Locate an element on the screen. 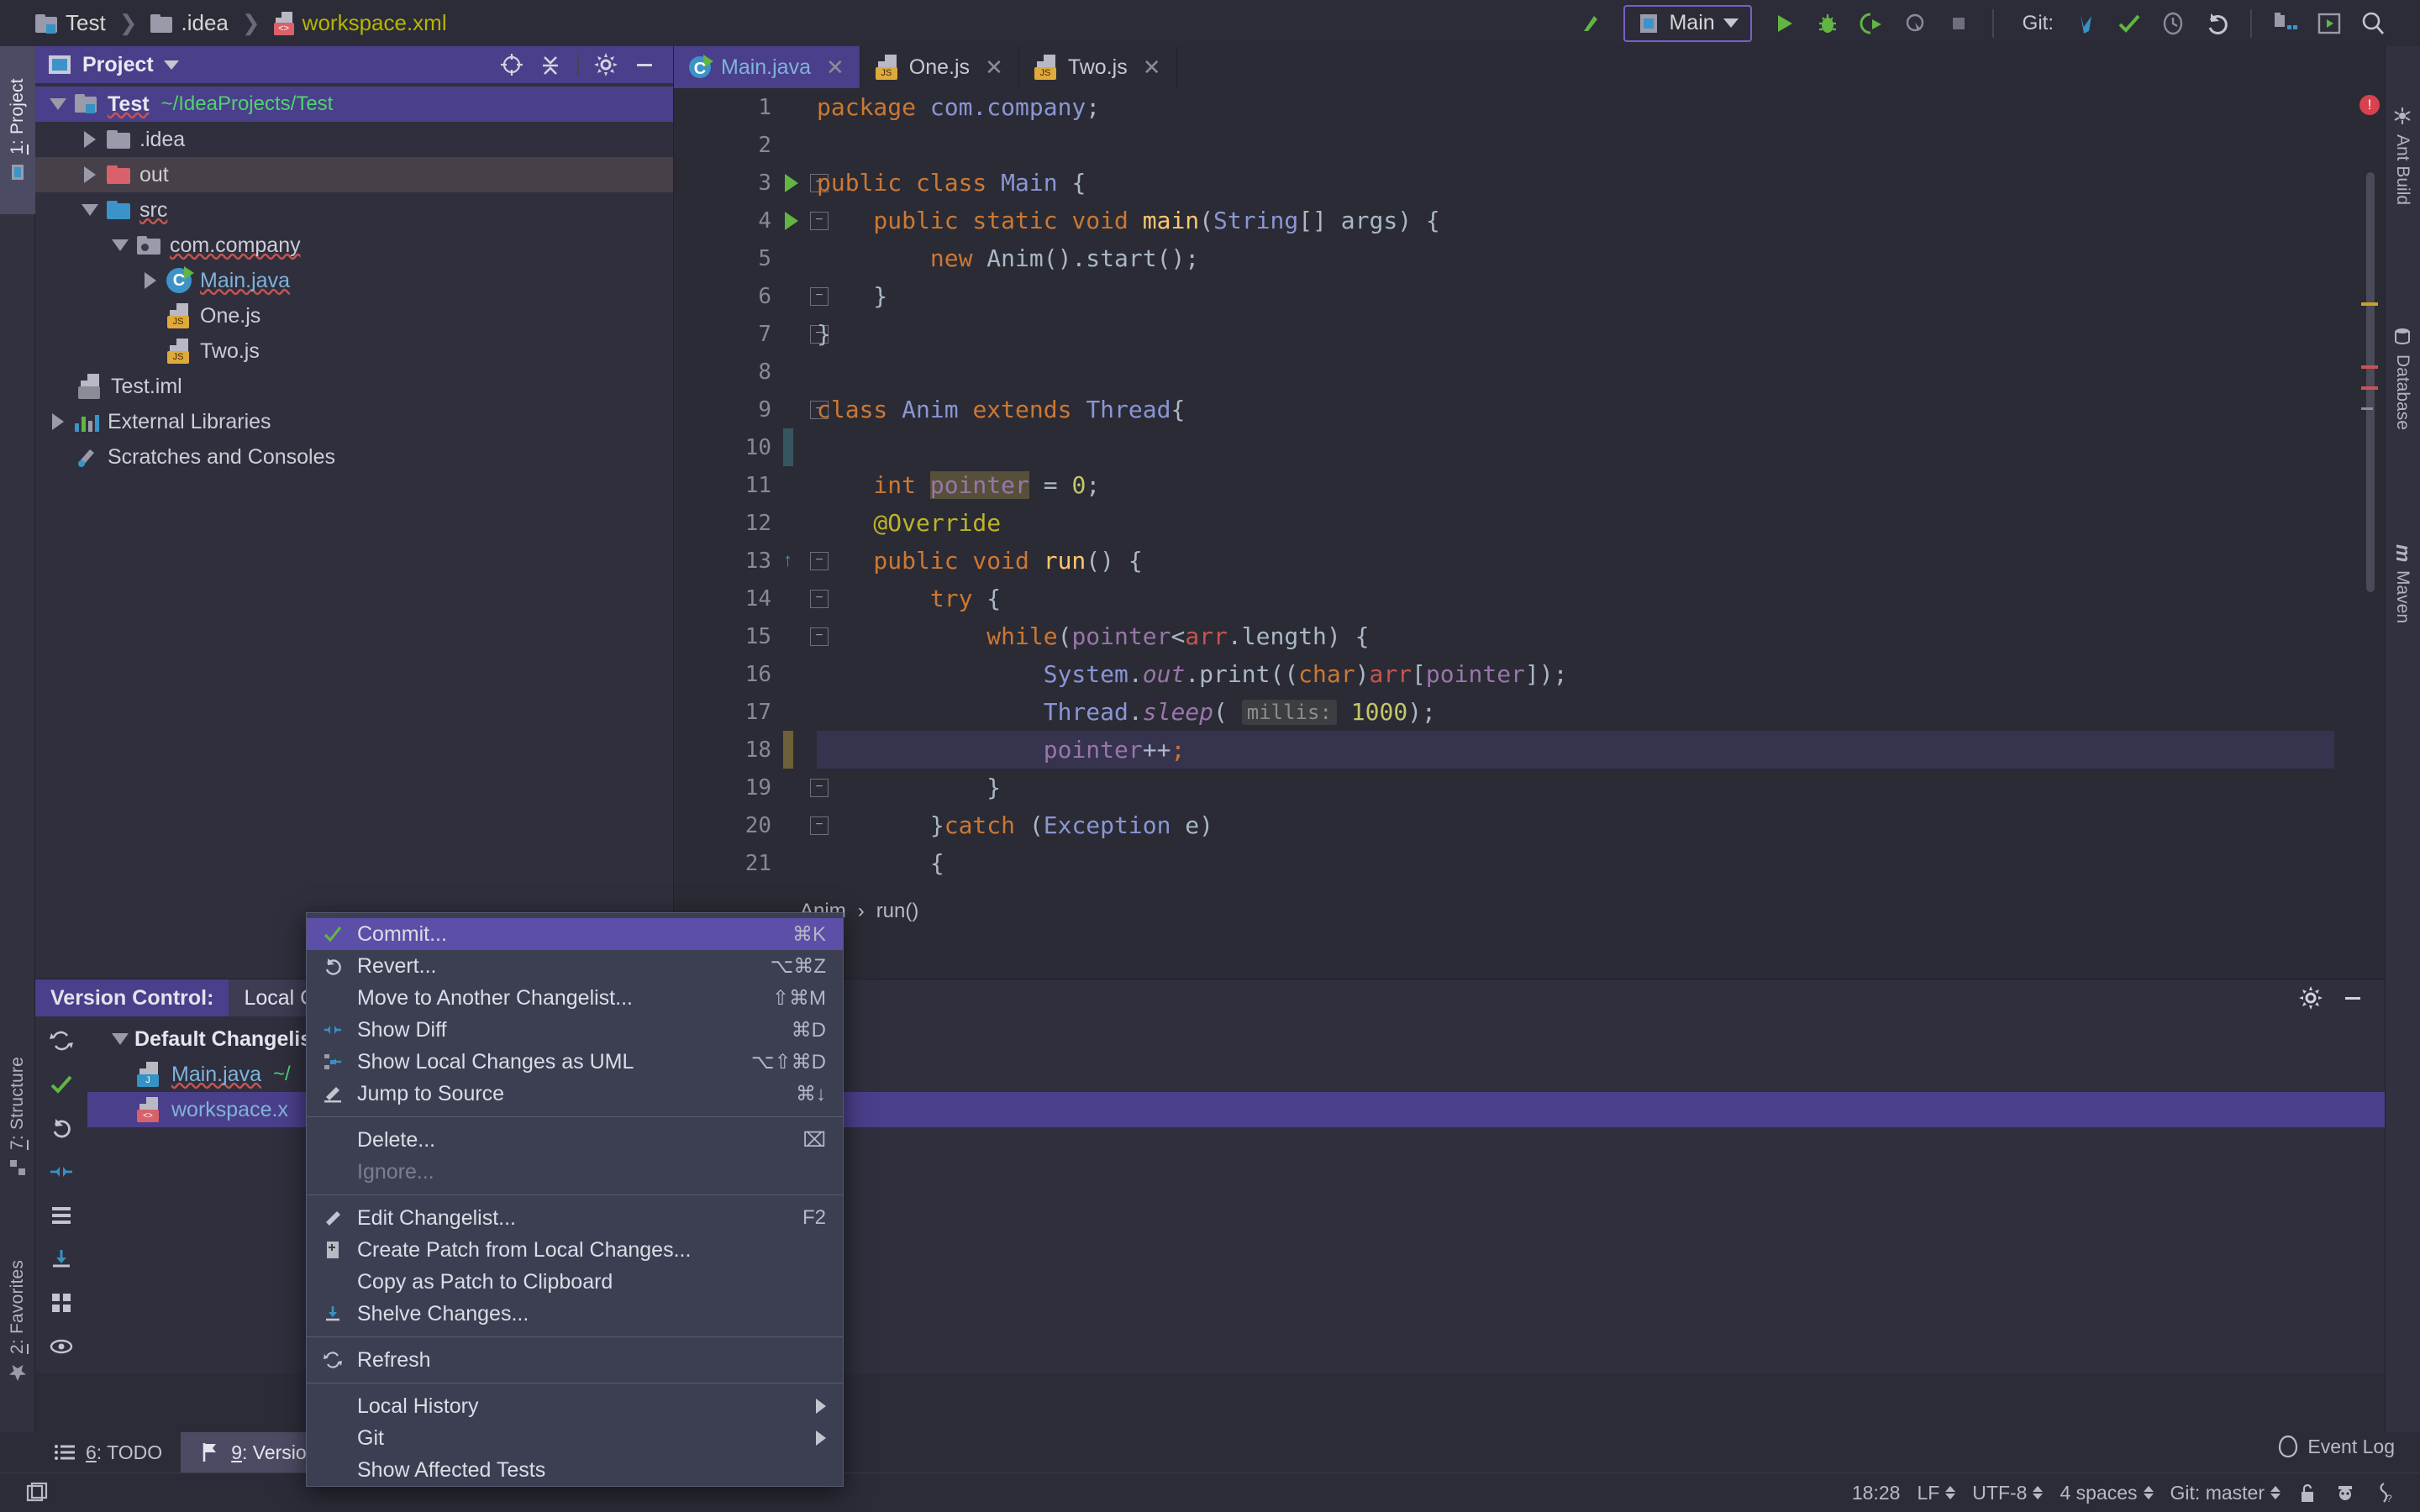 This screenshot has width=2420, height=1512. lock-icon is located at coordinates (2307, 1493).